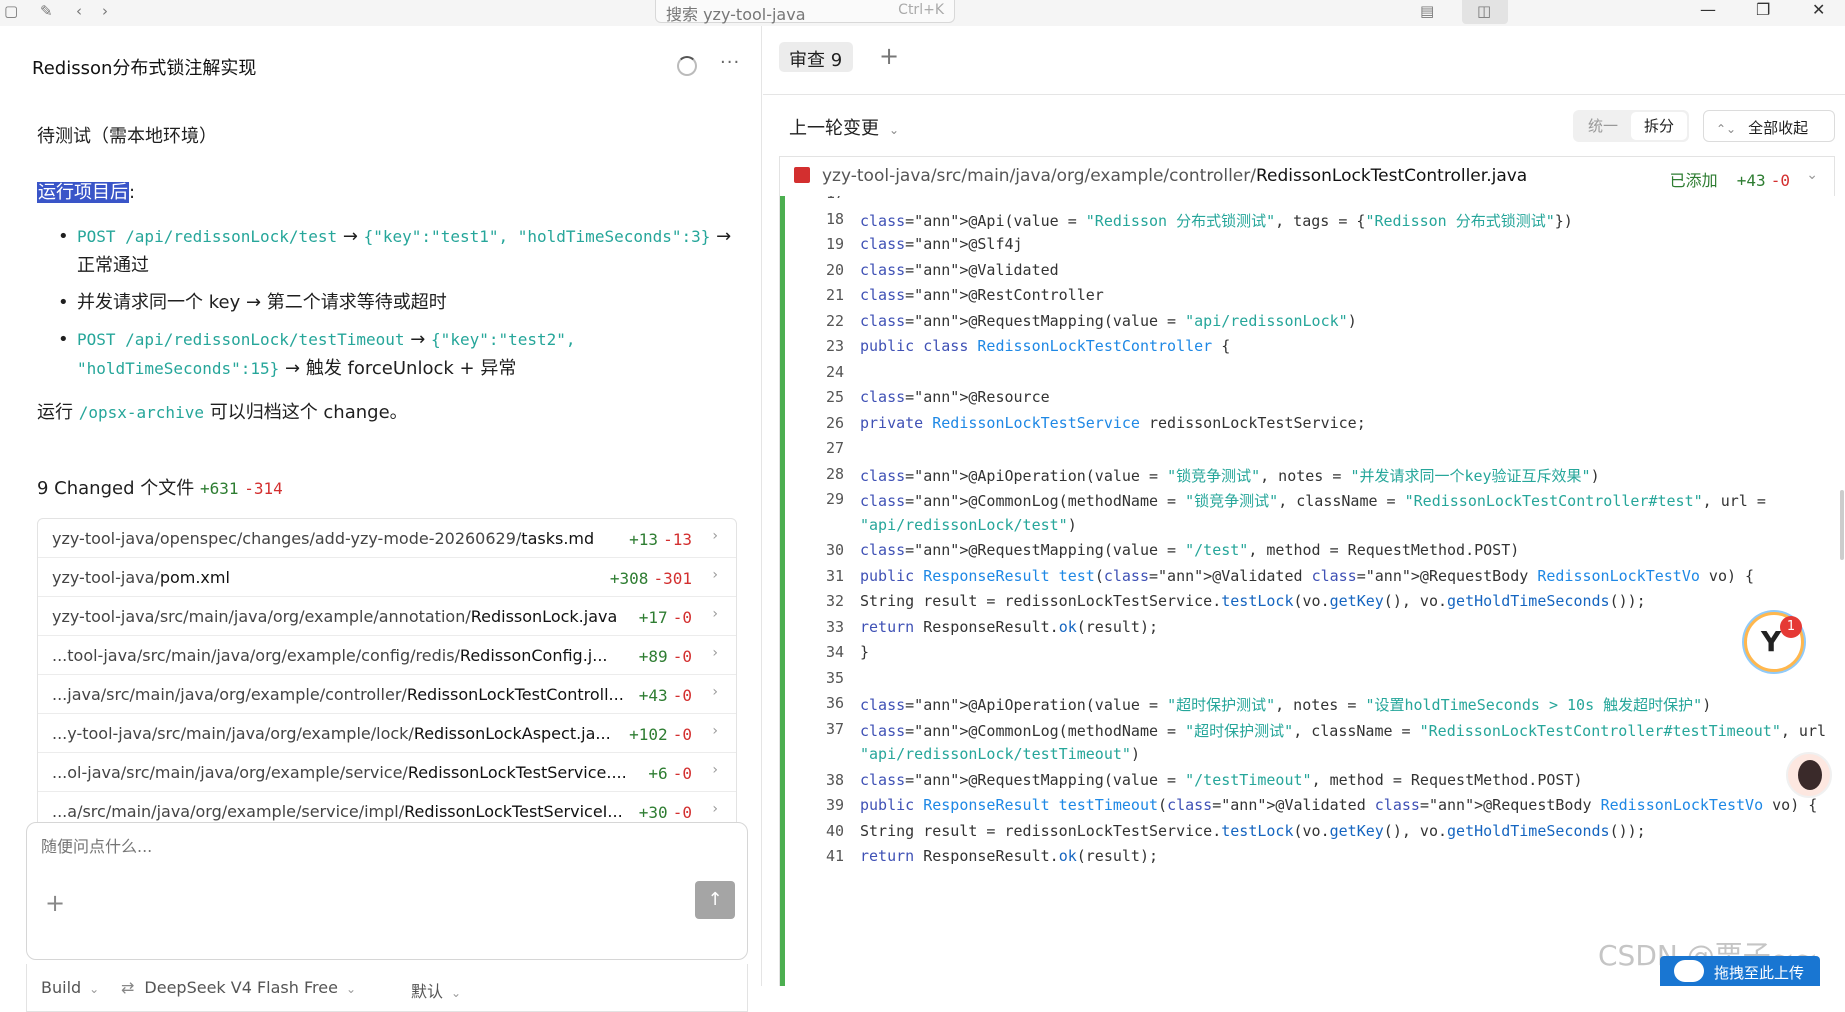  Describe the element at coordinates (834, 779) in the screenshot. I see `line-number: 38` at that location.